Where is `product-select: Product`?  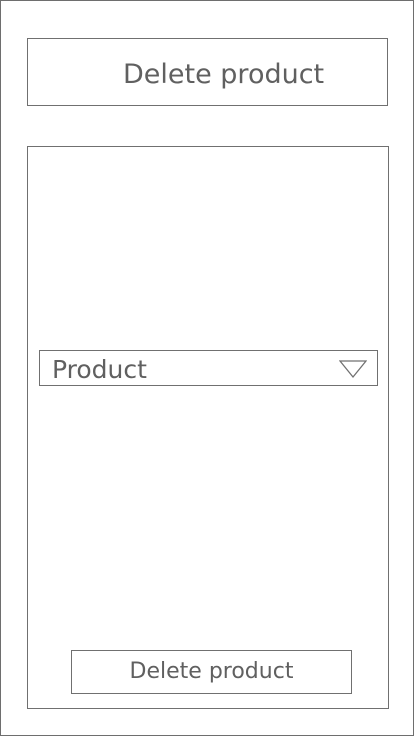
product-select: Product is located at coordinates (208, 368).